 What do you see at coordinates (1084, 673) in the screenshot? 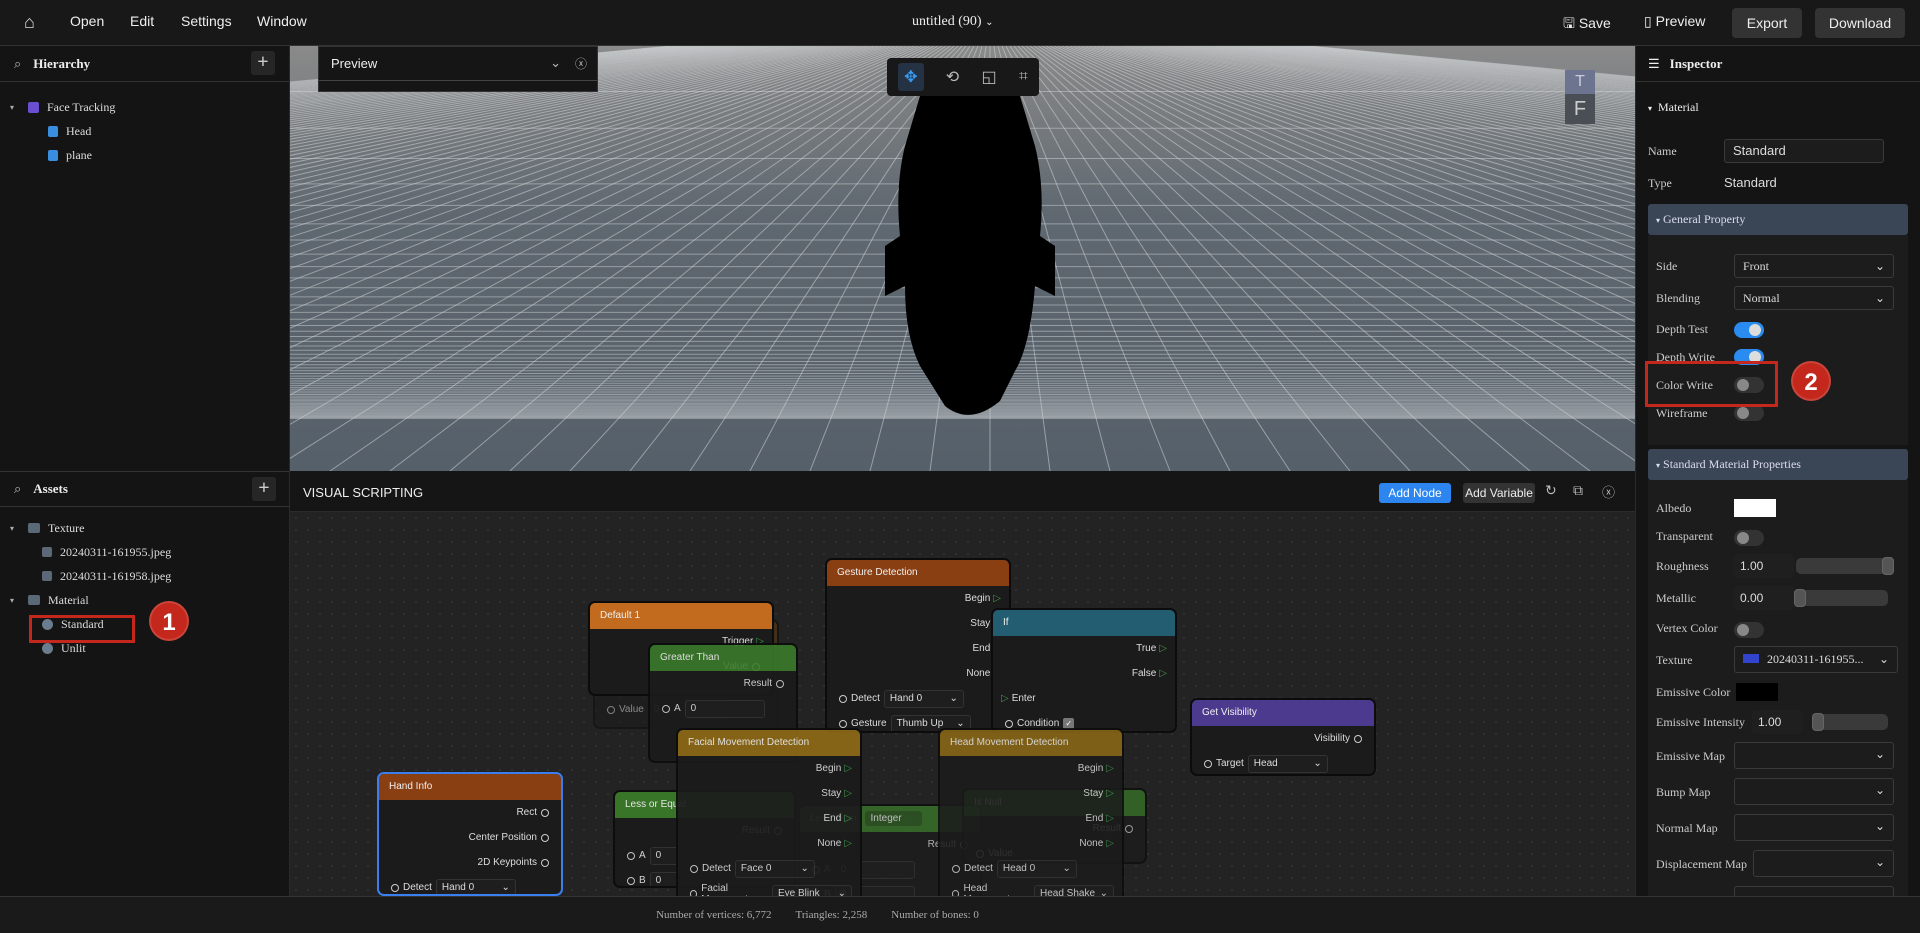
I see `output-port-false: False ▷` at bounding box center [1084, 673].